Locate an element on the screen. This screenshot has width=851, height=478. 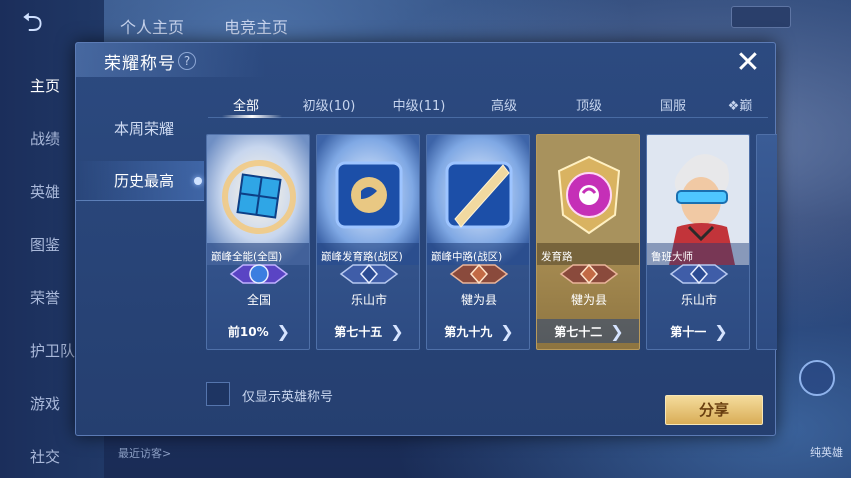
dialog-title-bar: 荣耀称号 ? is located at coordinates (171, 60).